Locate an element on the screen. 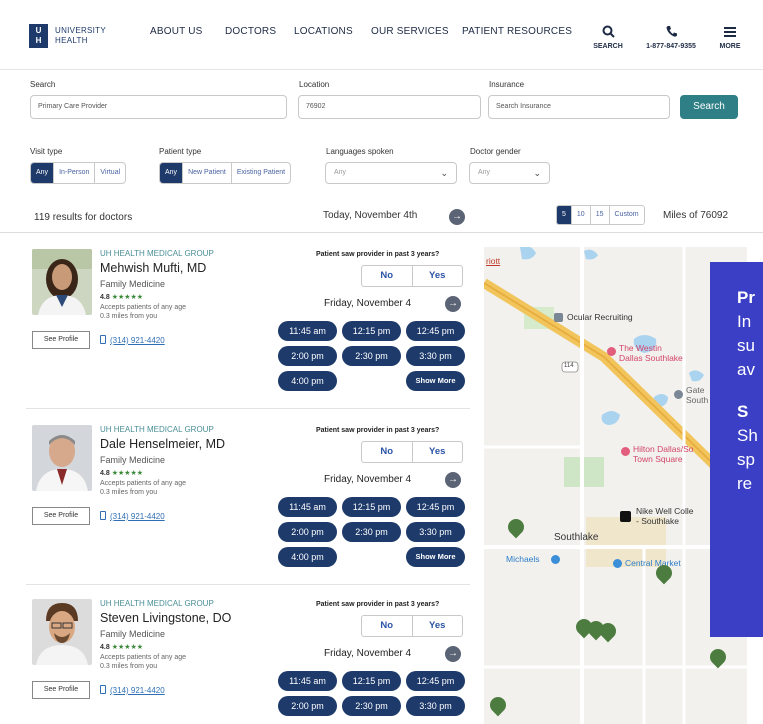  doctor-gender-dropdown: Any ⌄ is located at coordinates (509, 173).